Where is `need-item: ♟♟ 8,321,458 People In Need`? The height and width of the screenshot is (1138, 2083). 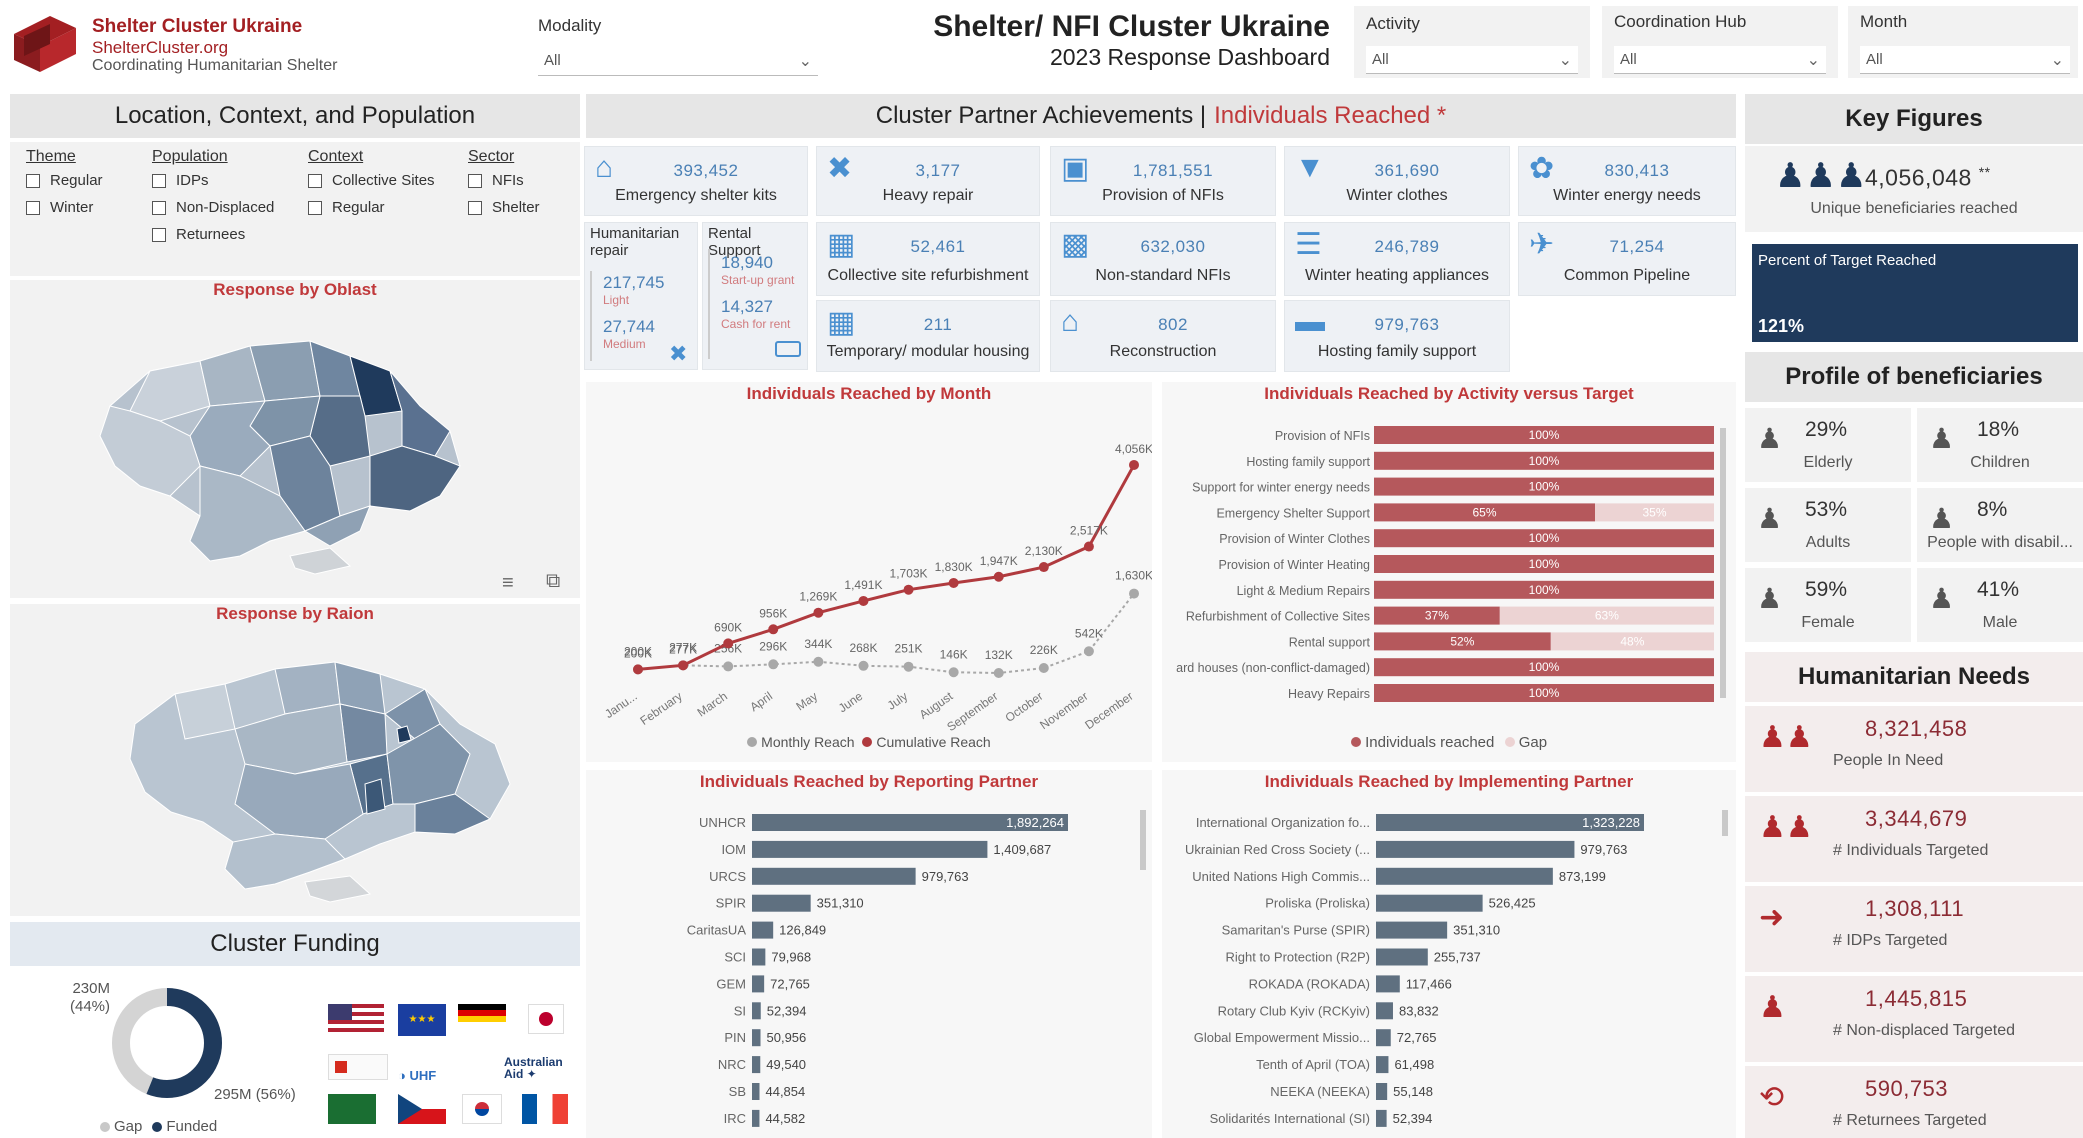
need-item: ♟♟ 8,321,458 People In Need is located at coordinates (1914, 749).